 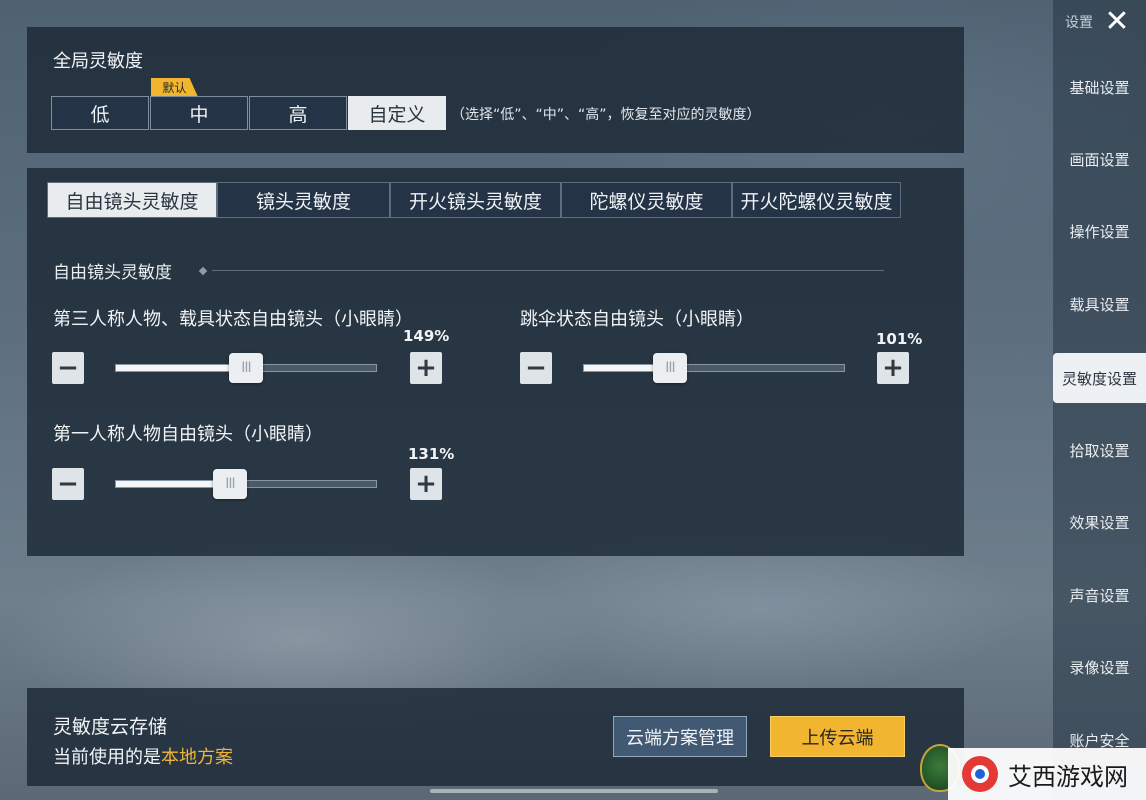 What do you see at coordinates (1099, 667) in the screenshot?
I see `sidebar-item-replay: 录像设置` at bounding box center [1099, 667].